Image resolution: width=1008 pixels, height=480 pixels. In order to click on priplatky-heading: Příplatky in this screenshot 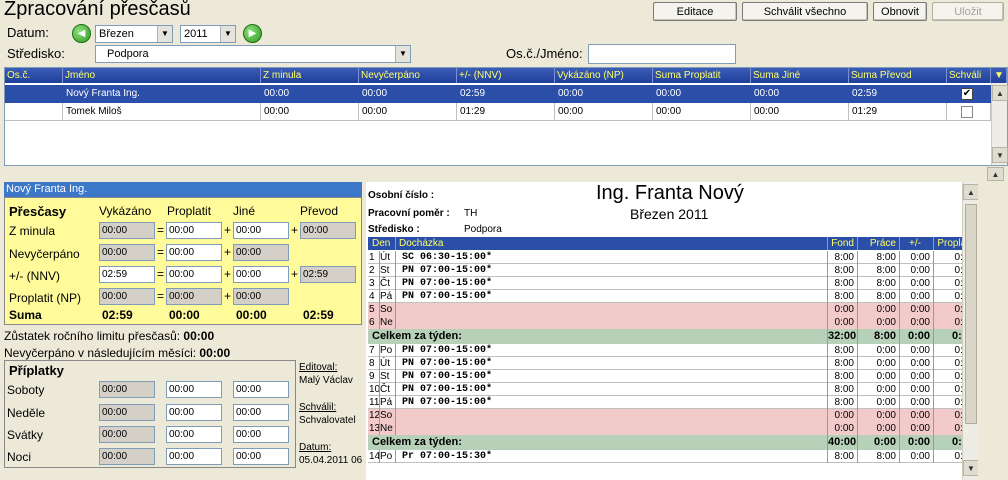, I will do `click(36, 370)`.